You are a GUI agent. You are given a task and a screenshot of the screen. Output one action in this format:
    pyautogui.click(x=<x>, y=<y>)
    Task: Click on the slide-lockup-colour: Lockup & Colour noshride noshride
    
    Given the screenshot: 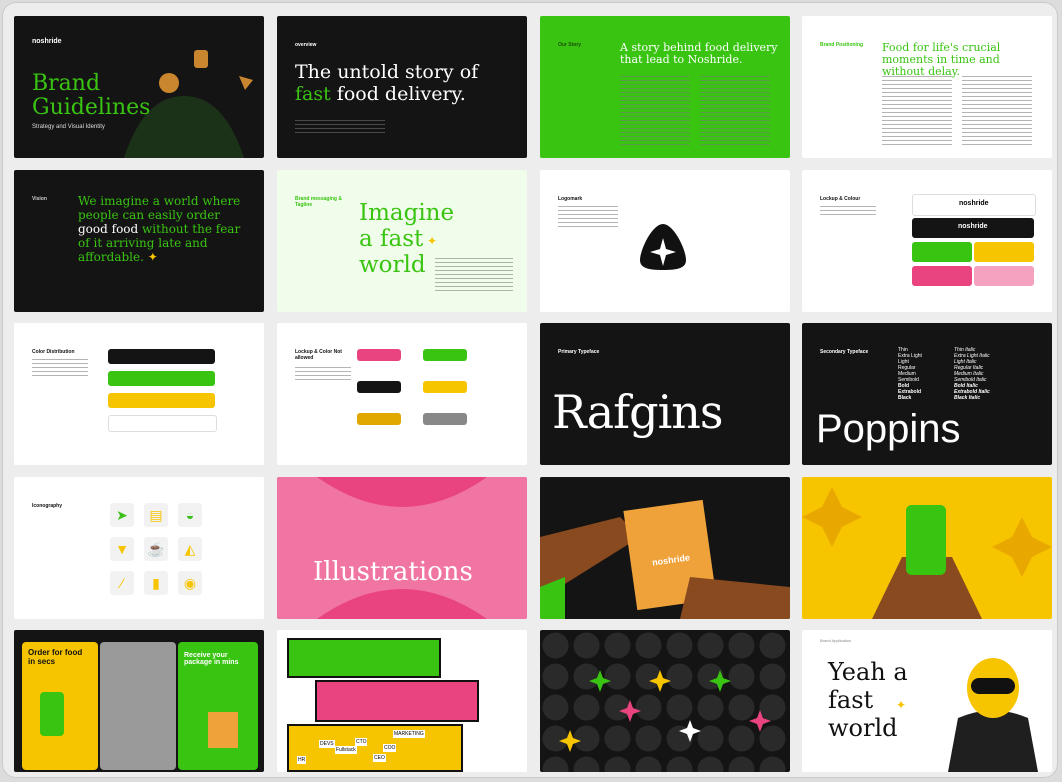 What is the action you would take?
    pyautogui.click(x=927, y=241)
    